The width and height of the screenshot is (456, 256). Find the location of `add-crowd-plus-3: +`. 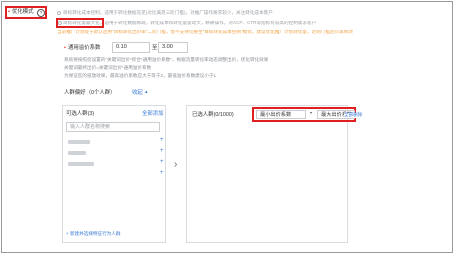

add-crowd-plus-3: + is located at coordinates (162, 162).